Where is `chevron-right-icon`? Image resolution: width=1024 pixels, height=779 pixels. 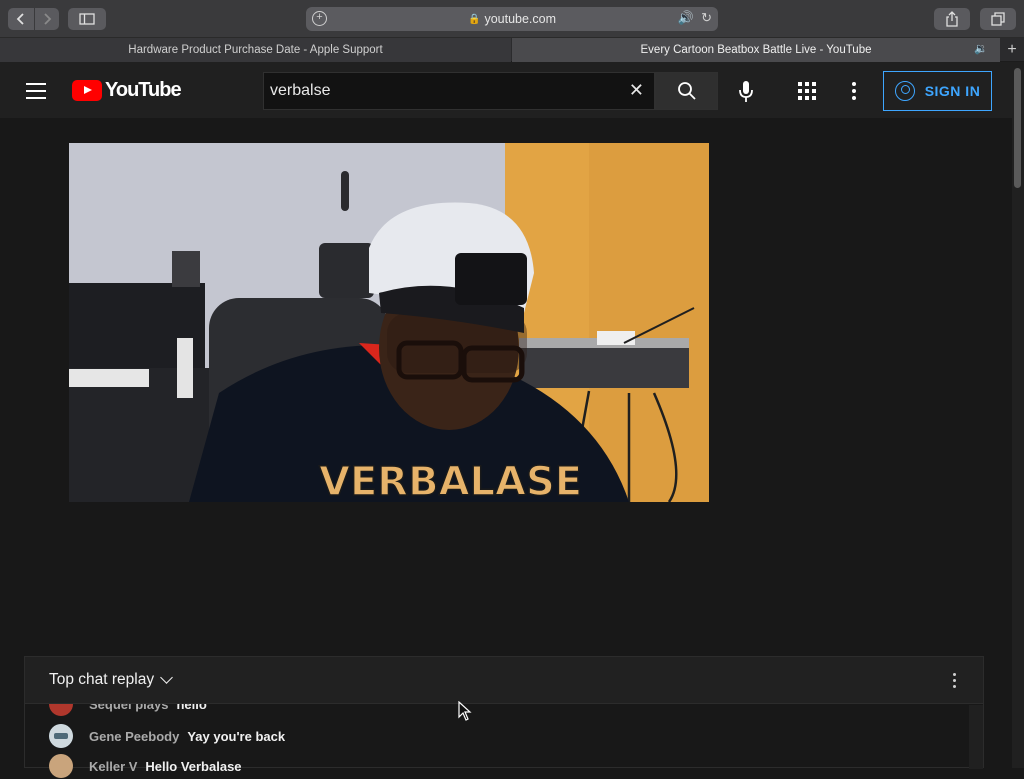
chevron-right-icon is located at coordinates (48, 19).